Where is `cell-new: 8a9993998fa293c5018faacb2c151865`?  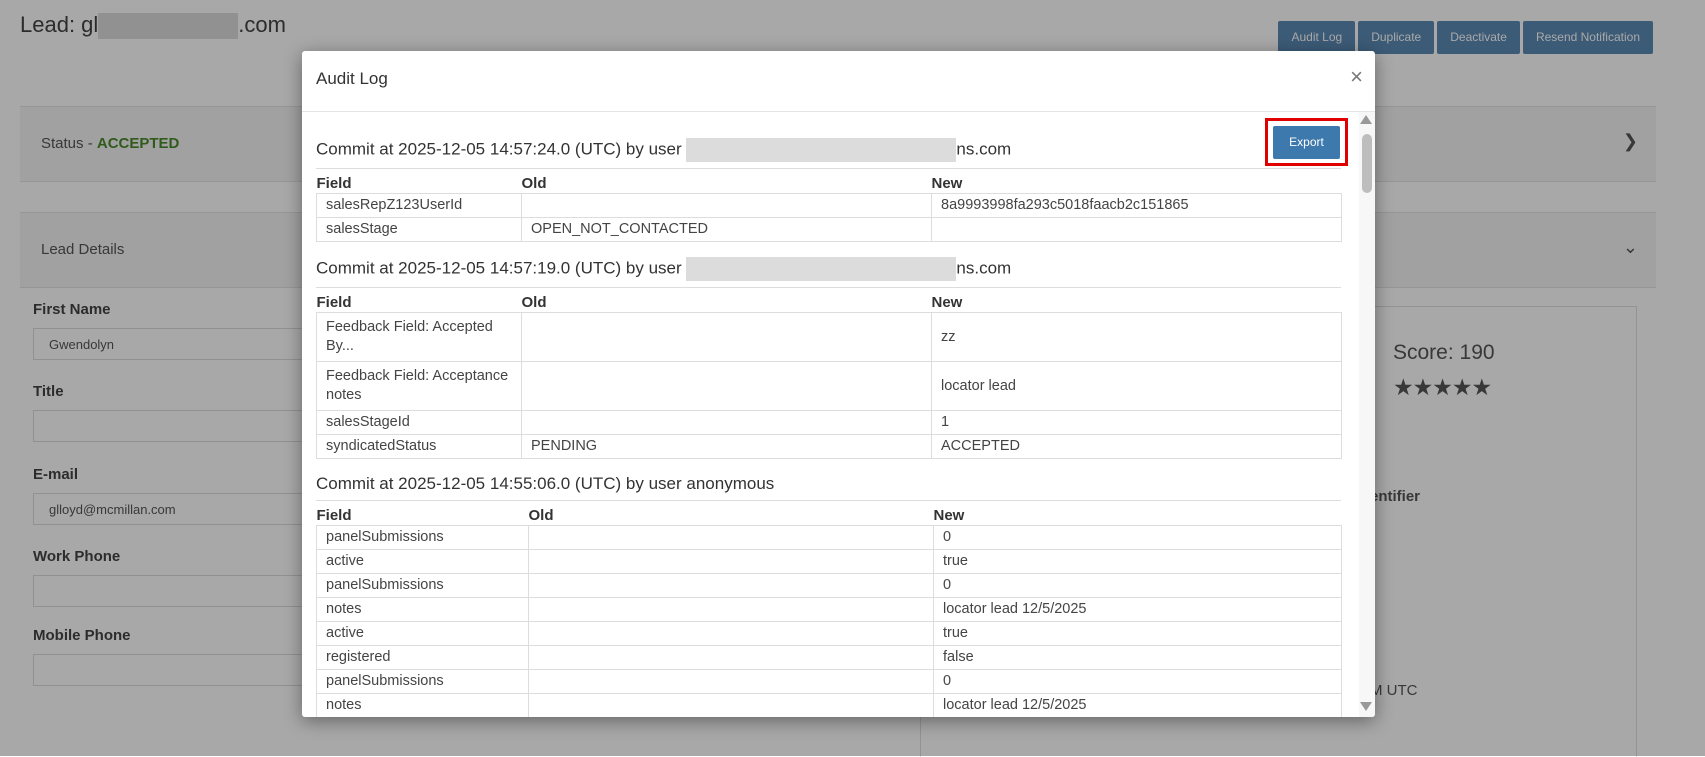 cell-new: 8a9993998fa293c5018faacb2c151865 is located at coordinates (1136, 205).